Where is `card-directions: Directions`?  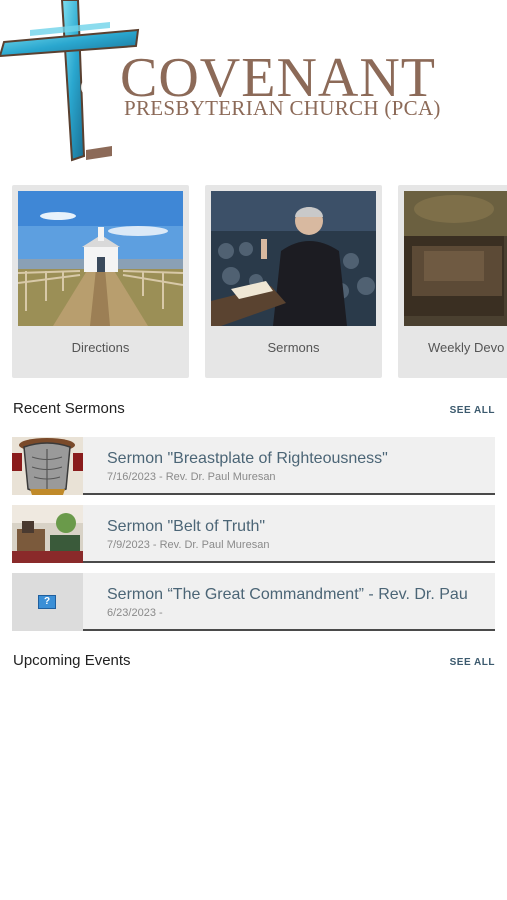 card-directions: Directions is located at coordinates (100, 281).